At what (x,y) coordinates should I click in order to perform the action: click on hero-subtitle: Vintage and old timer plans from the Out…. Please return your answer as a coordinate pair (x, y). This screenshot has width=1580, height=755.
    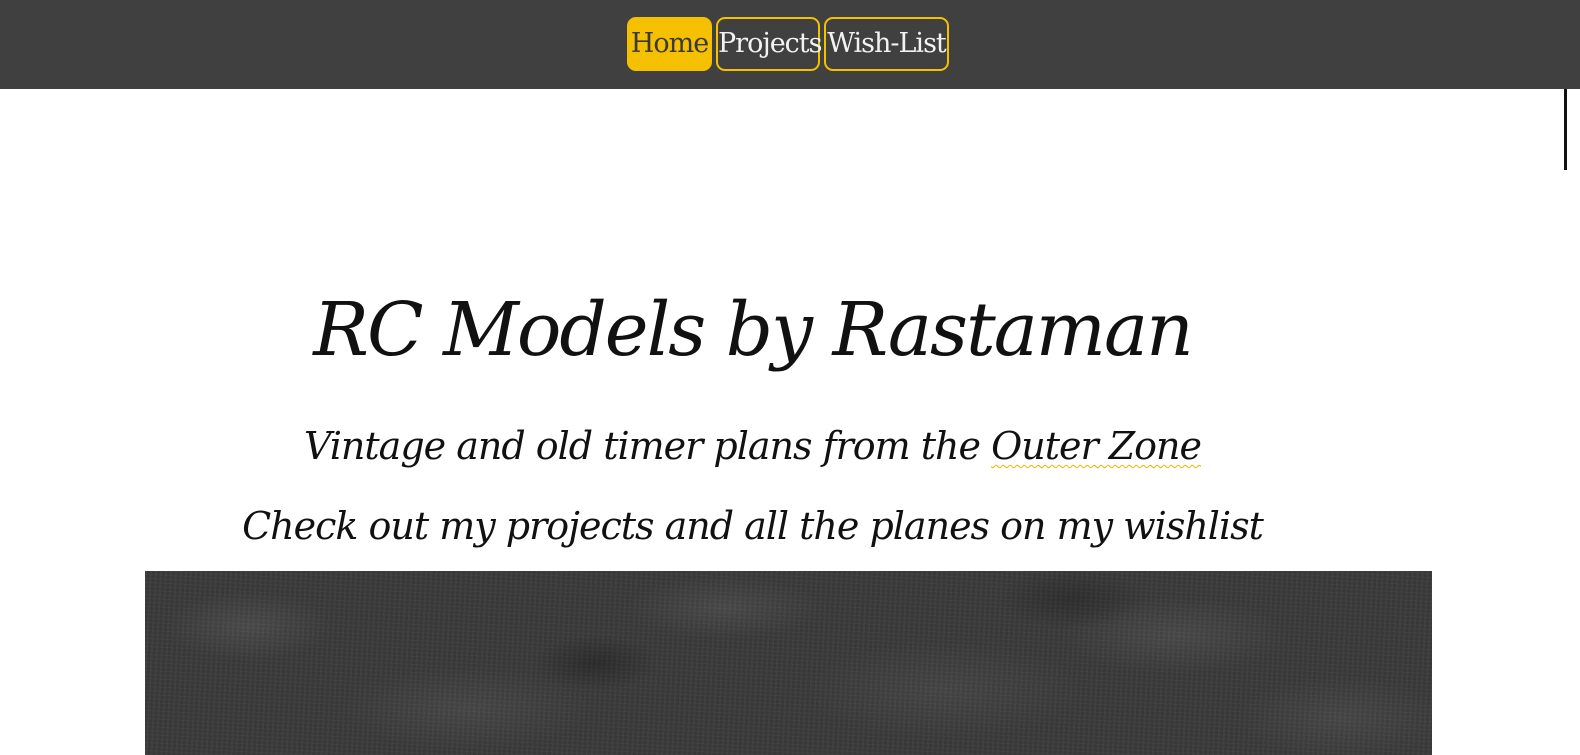
    Looking at the image, I should click on (752, 446).